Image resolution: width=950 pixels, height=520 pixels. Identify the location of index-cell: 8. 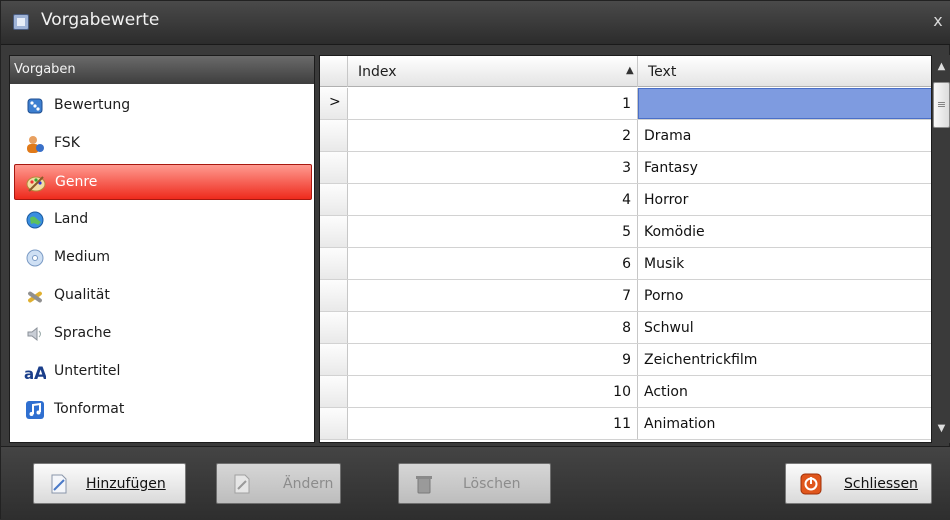
(493, 327).